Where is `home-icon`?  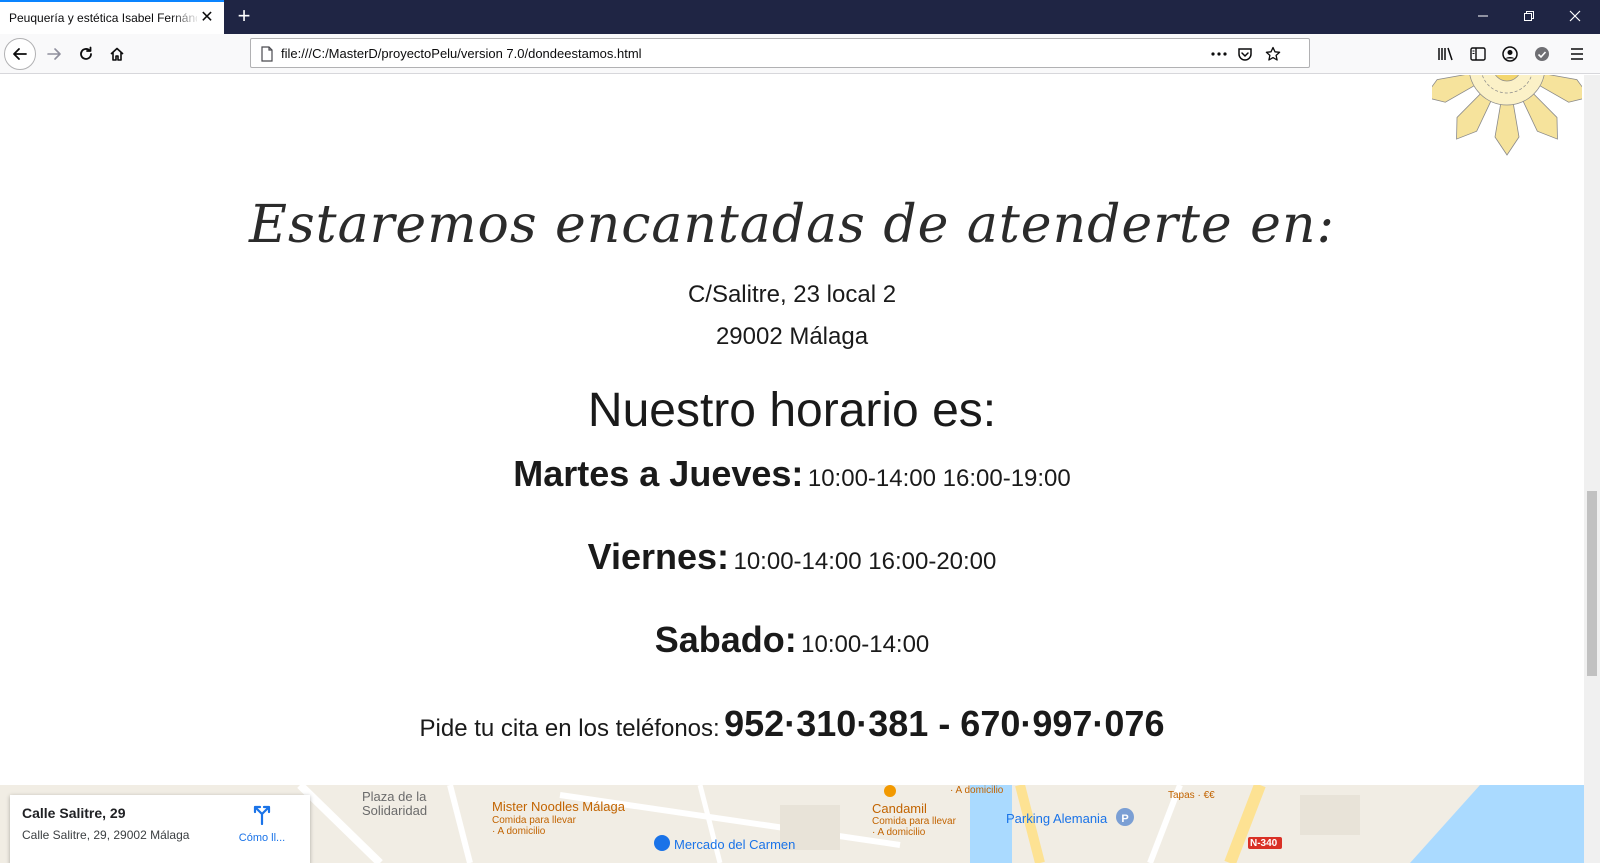
home-icon is located at coordinates (117, 54).